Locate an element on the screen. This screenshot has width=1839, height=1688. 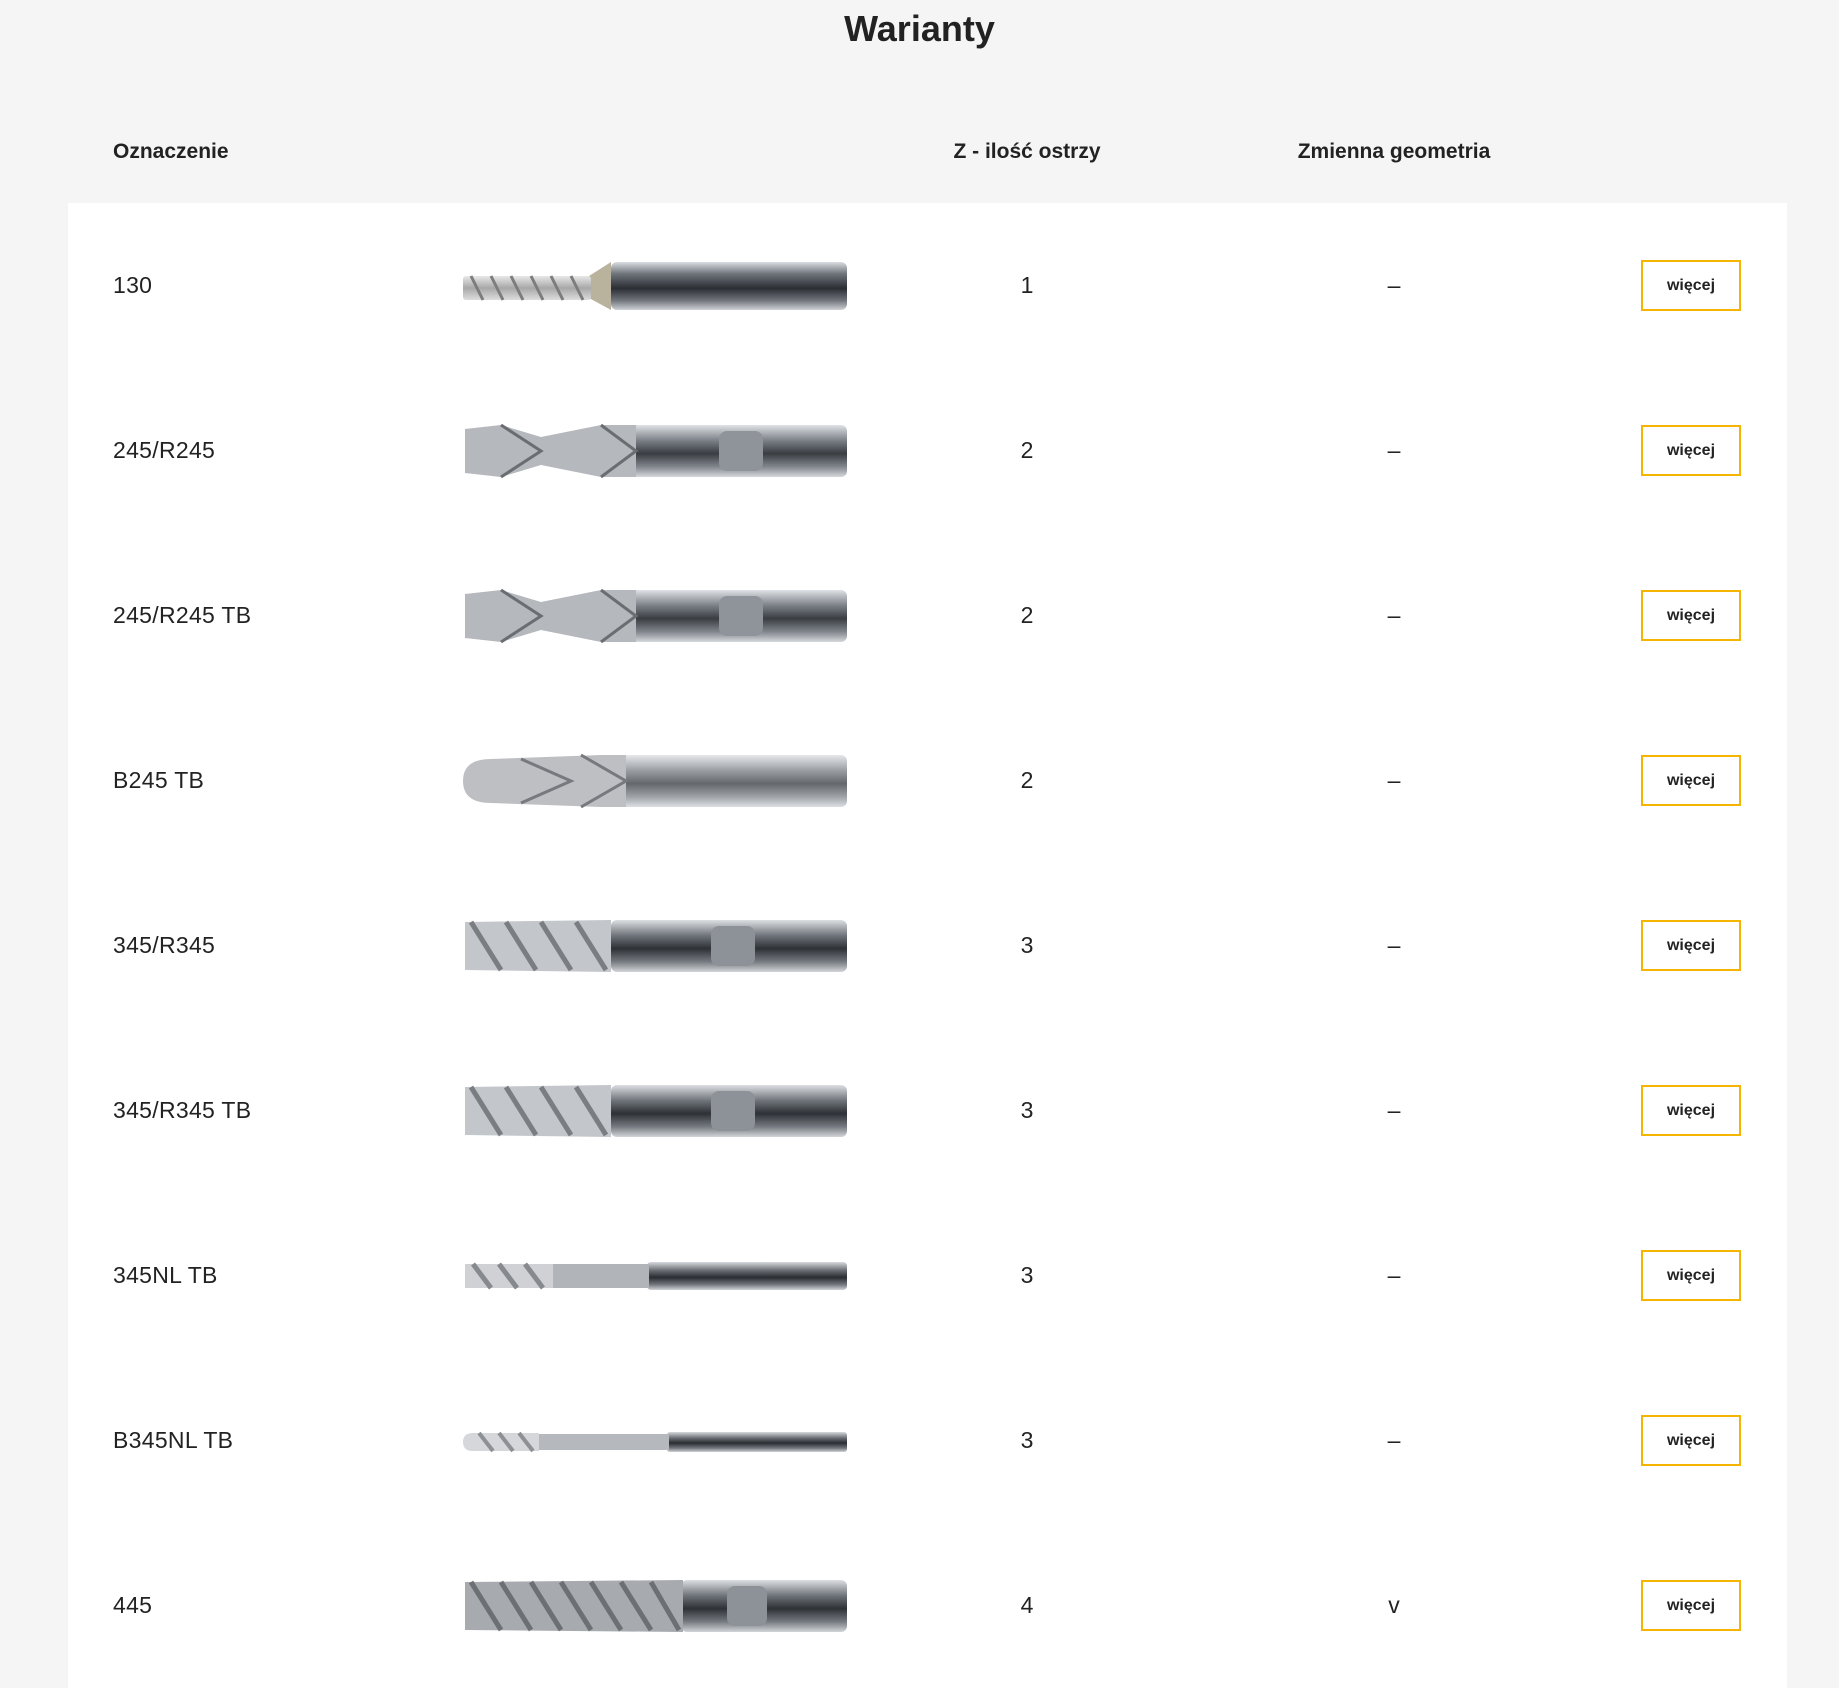
variant-name: 345/R345 is located at coordinates (164, 945).